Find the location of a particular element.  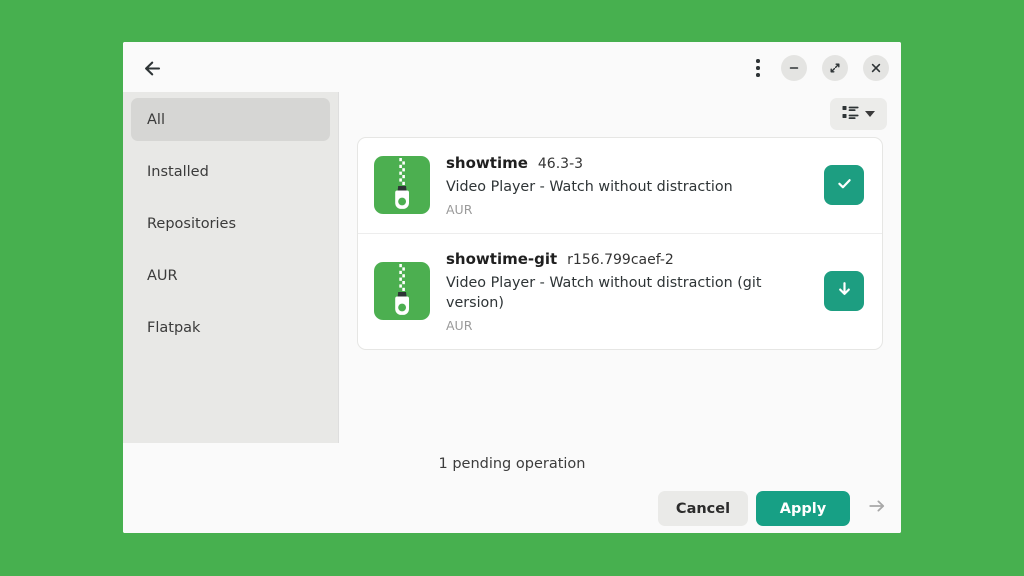

sidebar-item-all: All is located at coordinates (230, 119).